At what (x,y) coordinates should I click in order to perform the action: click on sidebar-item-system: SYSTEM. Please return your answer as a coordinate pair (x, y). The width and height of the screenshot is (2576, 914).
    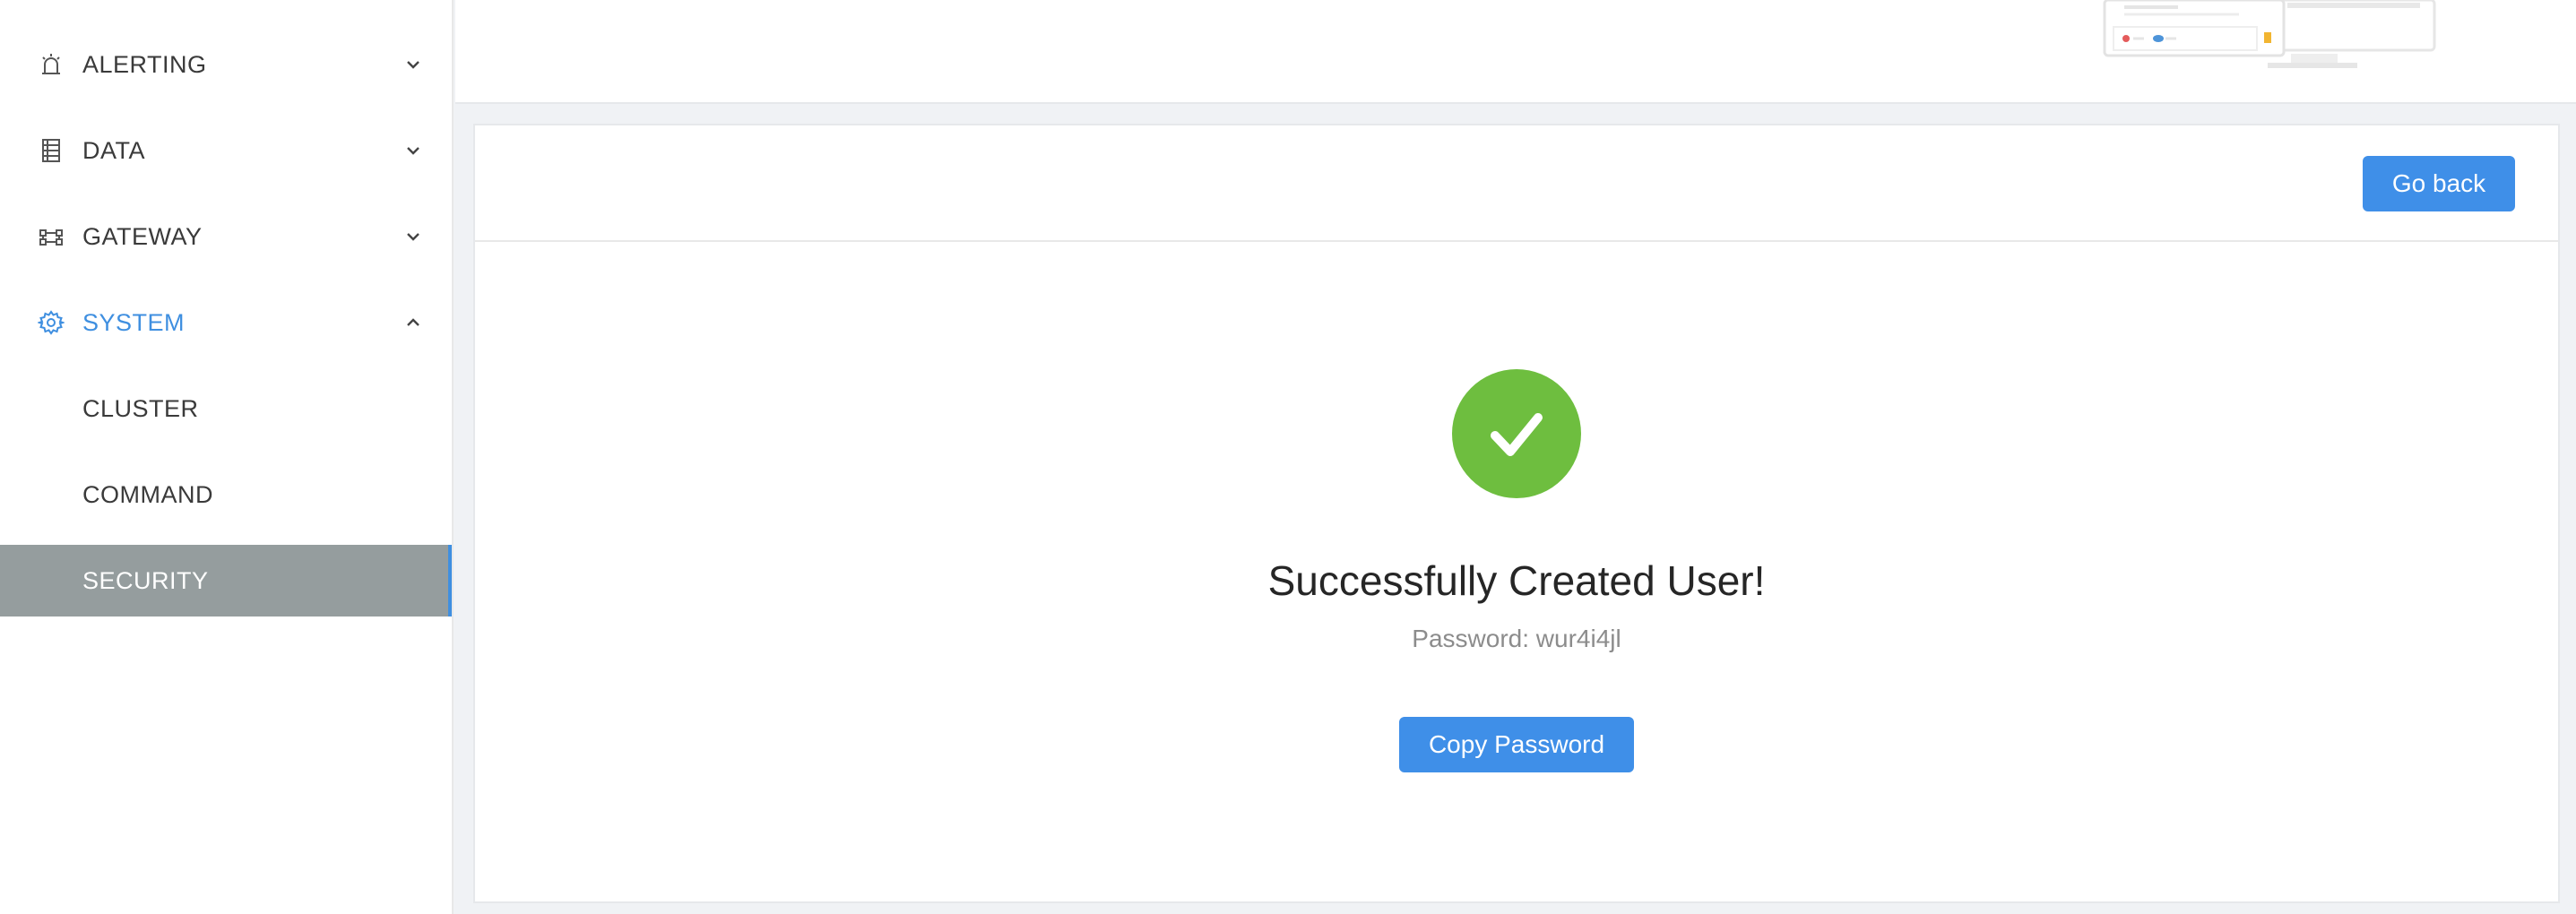
    Looking at the image, I should click on (226, 322).